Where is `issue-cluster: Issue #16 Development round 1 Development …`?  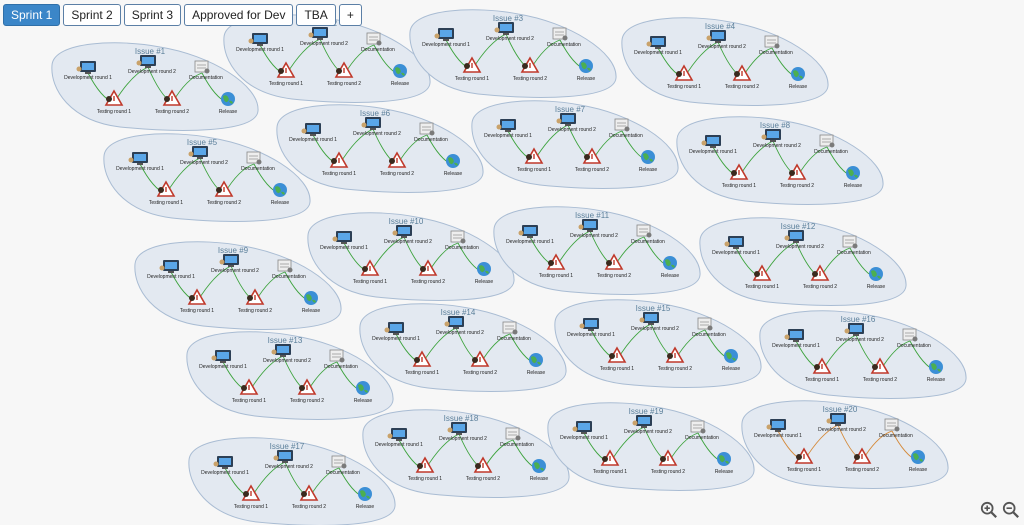
issue-cluster: Issue #16 Development round 1 Development … is located at coordinates (863, 354).